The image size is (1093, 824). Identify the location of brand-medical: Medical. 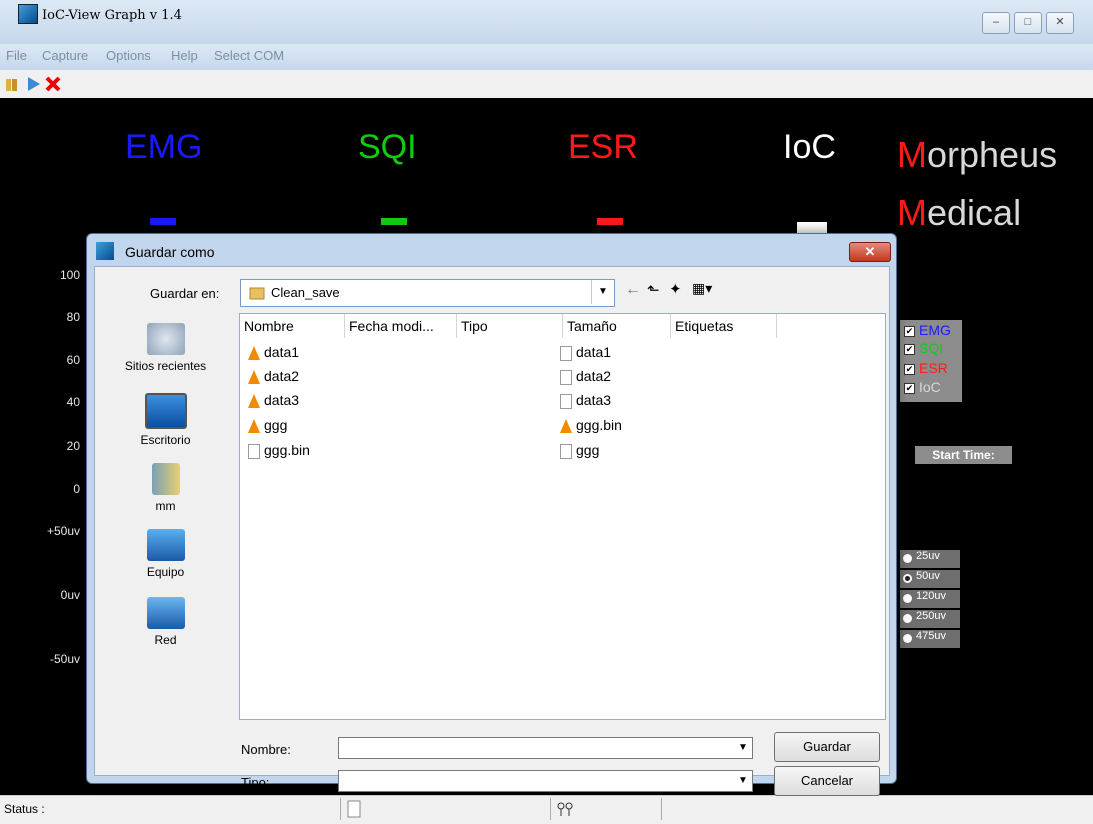
(959, 212).